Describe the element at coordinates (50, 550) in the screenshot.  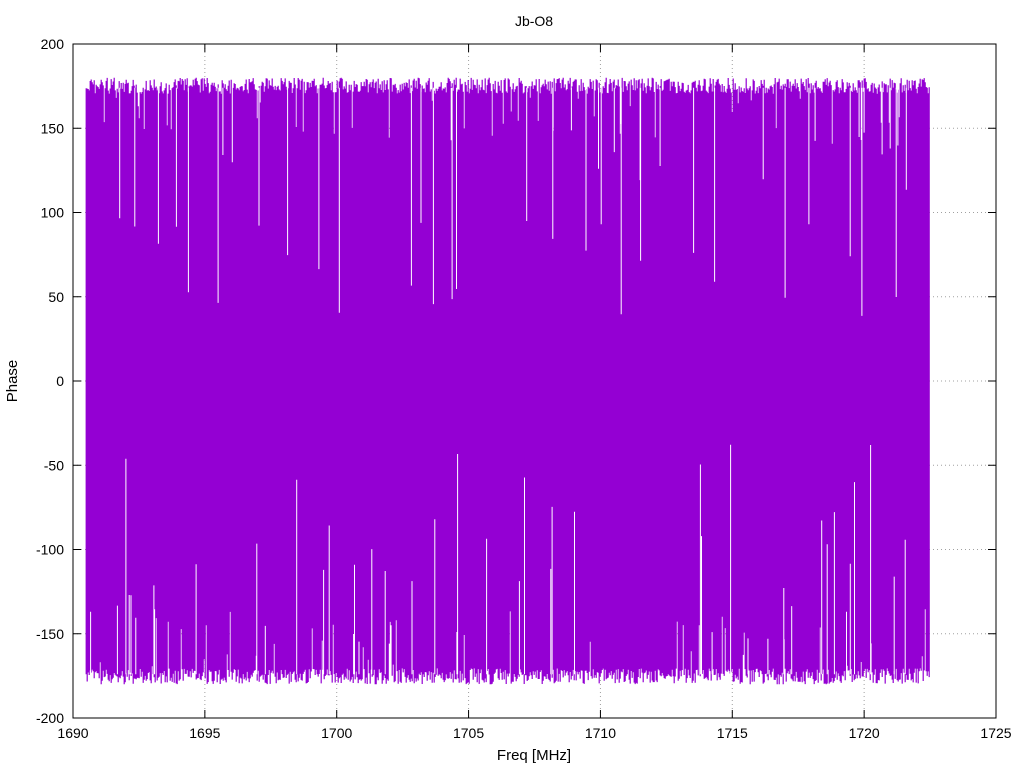
I see `y-tick-label: -100` at that location.